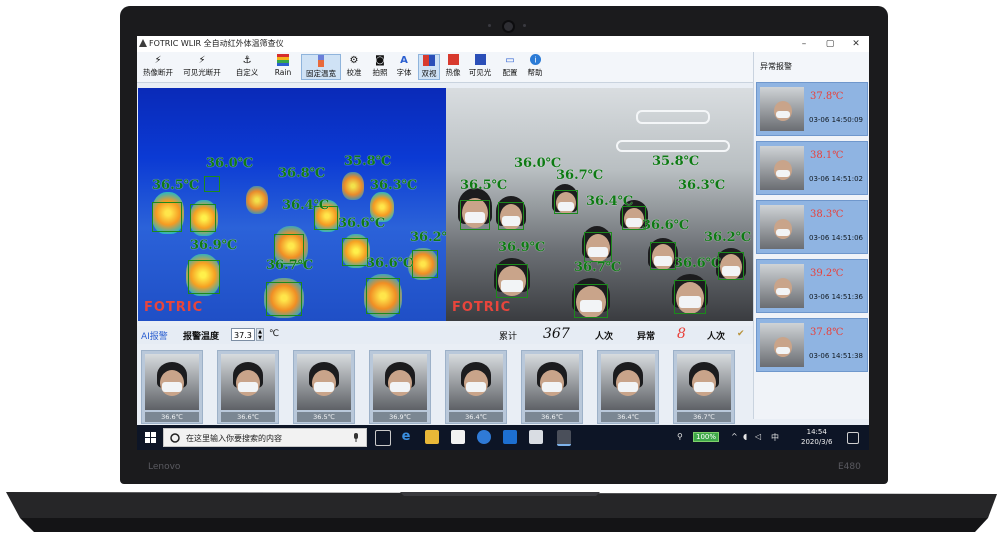 The width and height of the screenshot is (1003, 538). What do you see at coordinates (830, 44) in the screenshot?
I see `maximize-button: ▢` at bounding box center [830, 44].